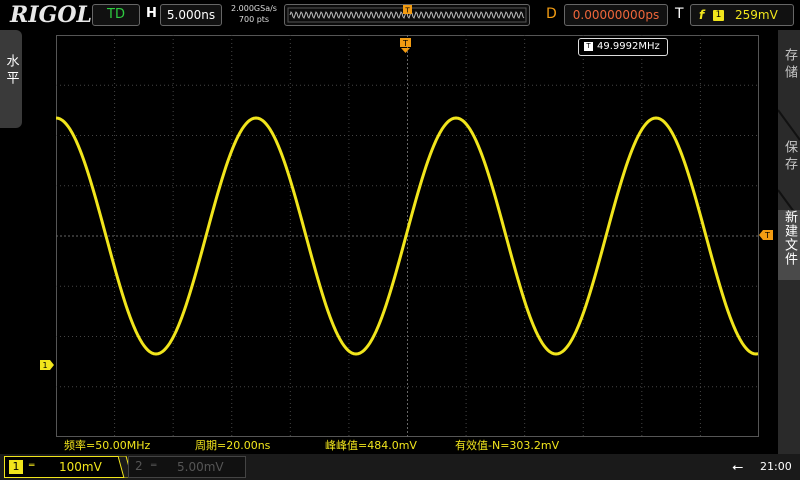  I want to click on softkey-storage: 存储, so click(789, 68).